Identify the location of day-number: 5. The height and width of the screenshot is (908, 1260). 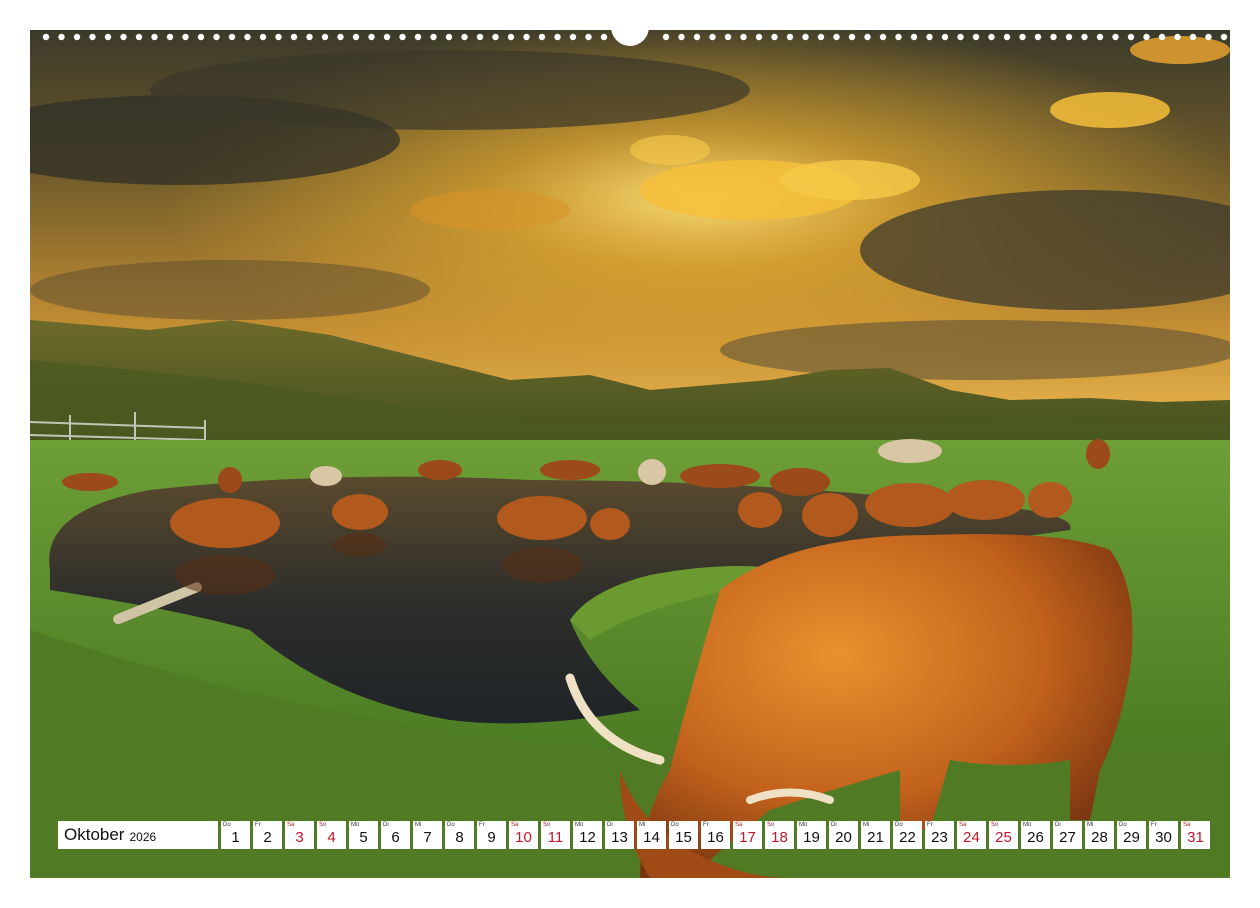
(363, 837).